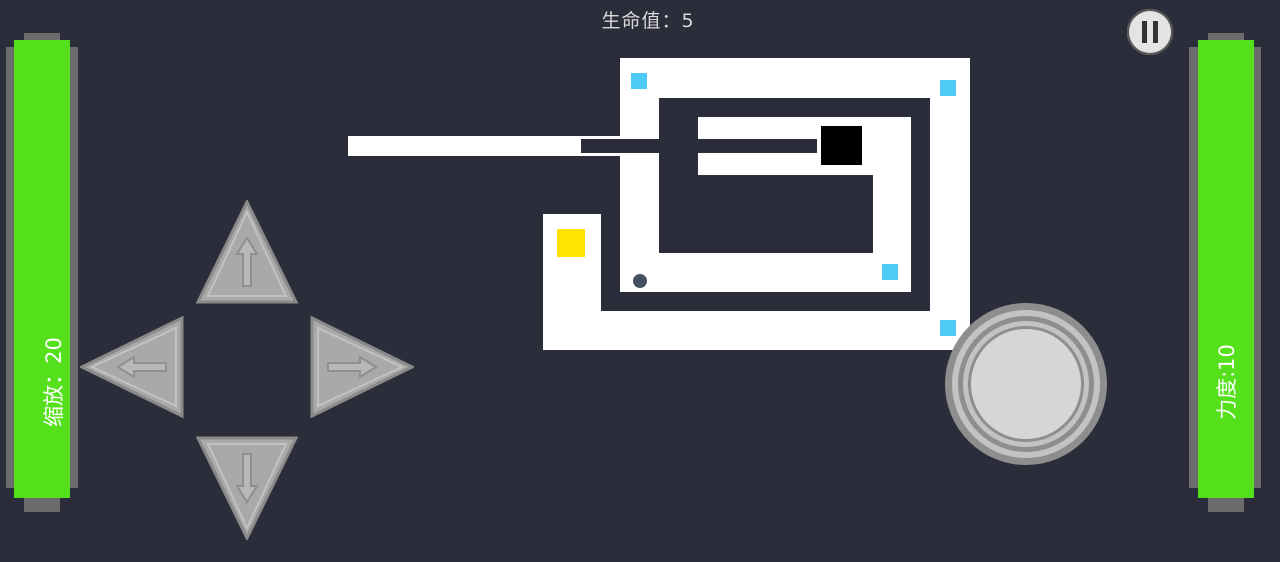 The image size is (1280, 562). What do you see at coordinates (841, 145) in the screenshot?
I see `player-block` at bounding box center [841, 145].